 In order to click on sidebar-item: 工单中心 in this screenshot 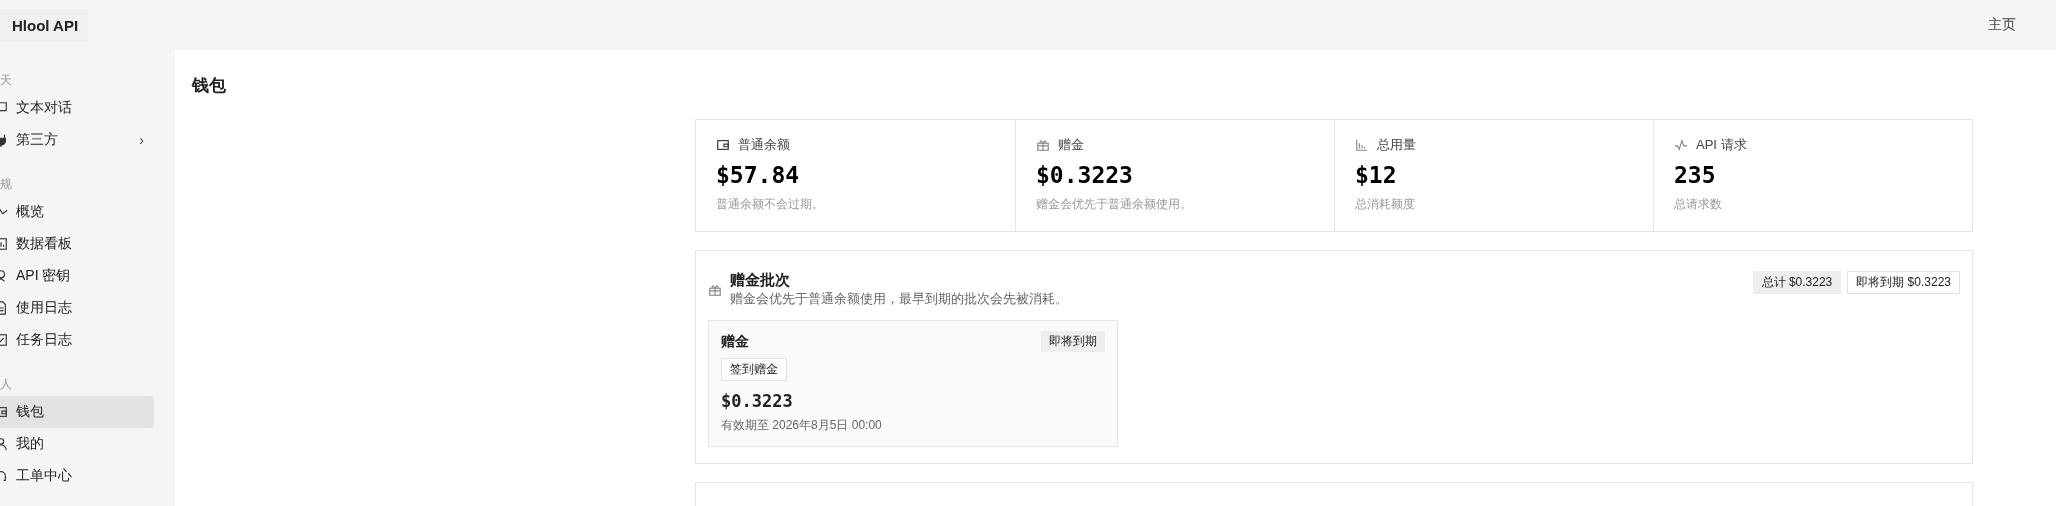, I will do `click(77, 476)`.